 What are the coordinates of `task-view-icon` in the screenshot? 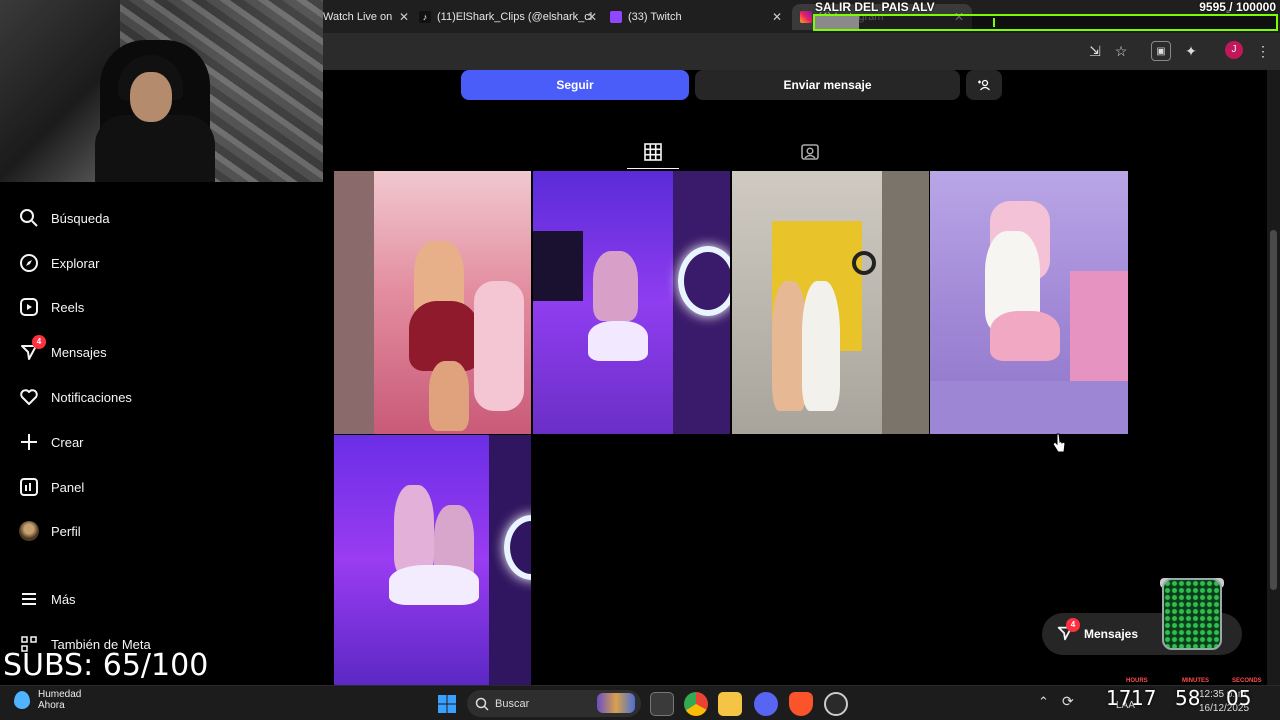 It's located at (662, 704).